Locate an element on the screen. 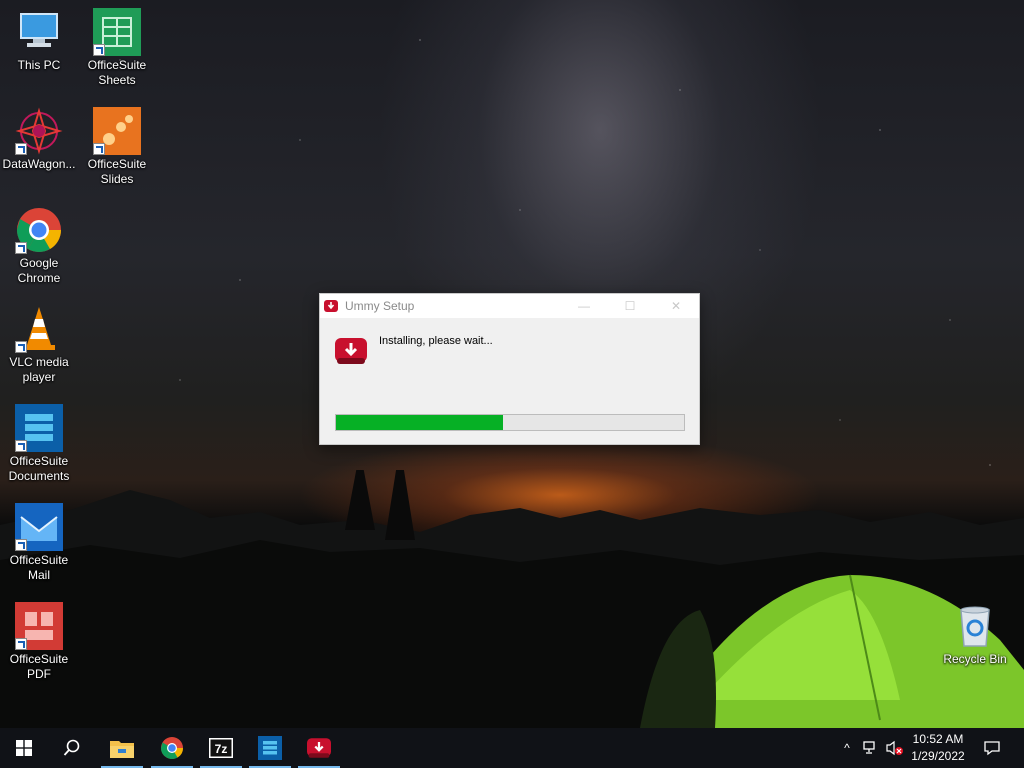  notification-icon is located at coordinates (992, 748).